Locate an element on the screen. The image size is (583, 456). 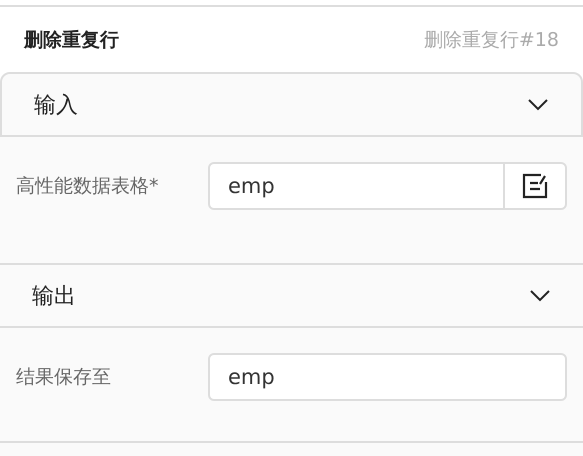
instance-label: 删除重复行#18 is located at coordinates (491, 40).